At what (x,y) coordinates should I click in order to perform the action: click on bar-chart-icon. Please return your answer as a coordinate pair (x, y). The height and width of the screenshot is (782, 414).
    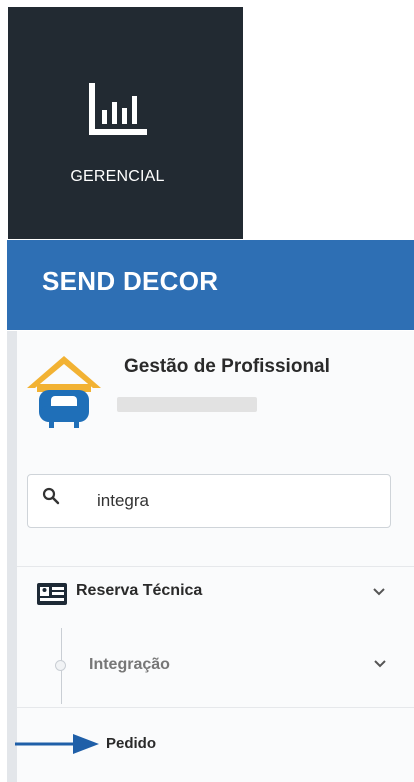
    Looking at the image, I should click on (118, 114).